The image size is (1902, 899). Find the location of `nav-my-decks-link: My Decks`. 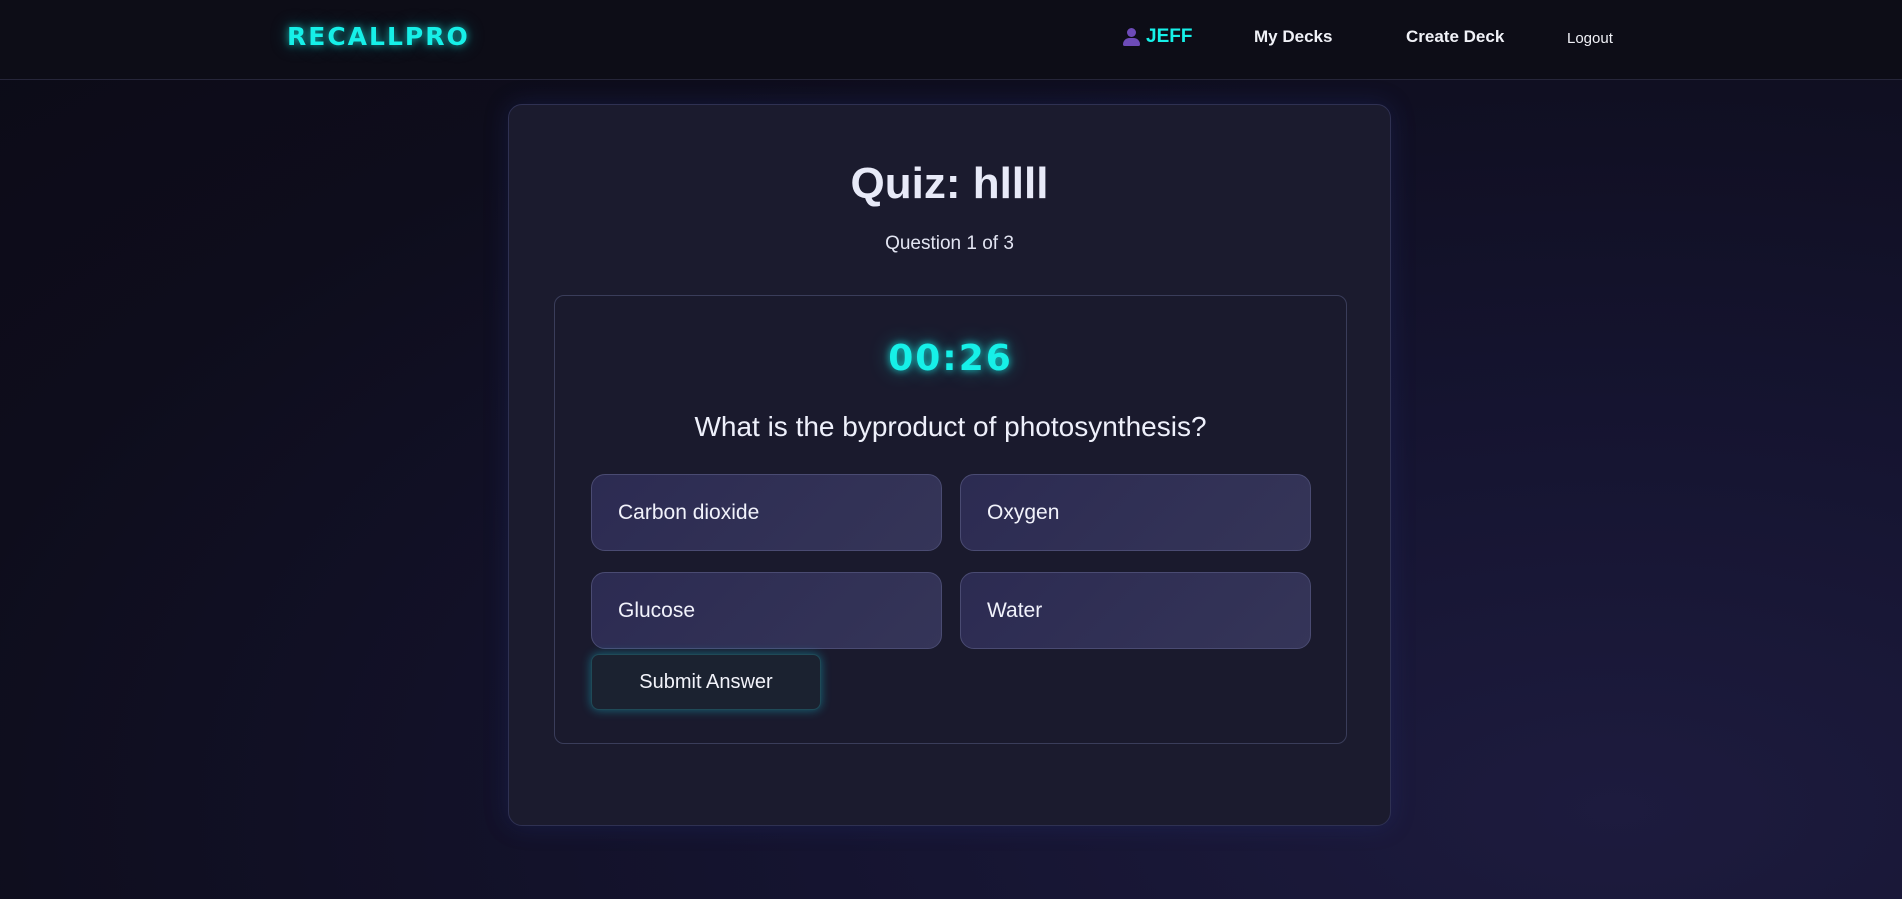

nav-my-decks-link: My Decks is located at coordinates (1293, 37).